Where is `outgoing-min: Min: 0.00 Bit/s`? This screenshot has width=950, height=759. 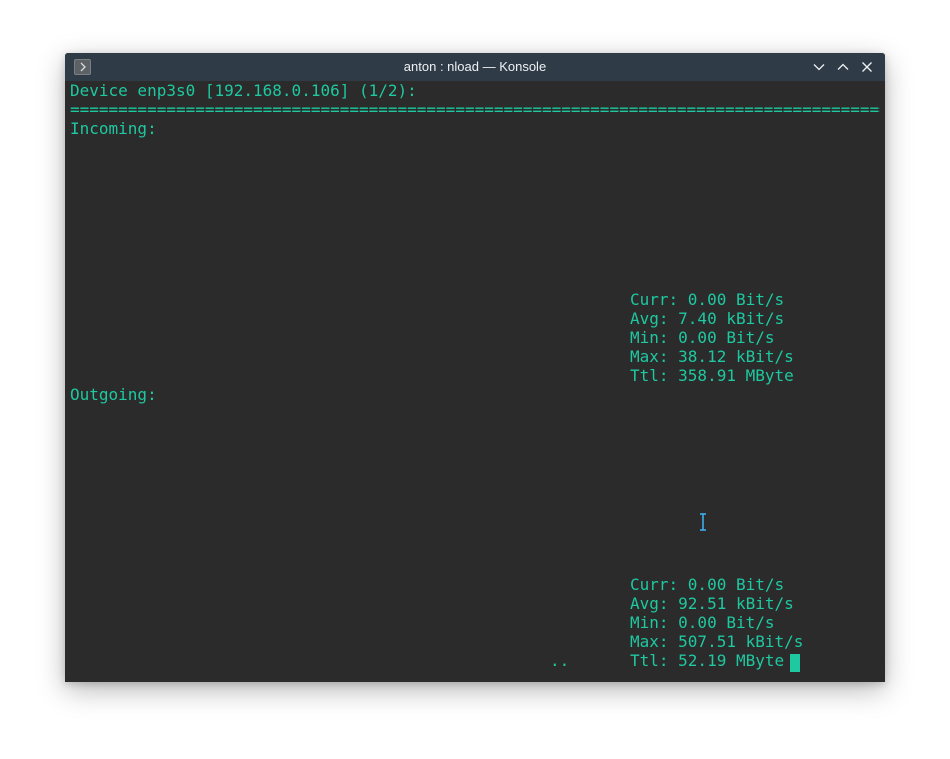 outgoing-min: Min: 0.00 Bit/s is located at coordinates (702, 622).